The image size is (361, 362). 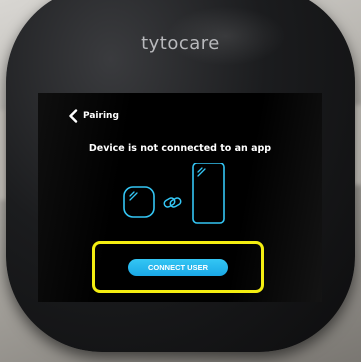 What do you see at coordinates (139, 202) in the screenshot?
I see `rounded-square-device-icon` at bounding box center [139, 202].